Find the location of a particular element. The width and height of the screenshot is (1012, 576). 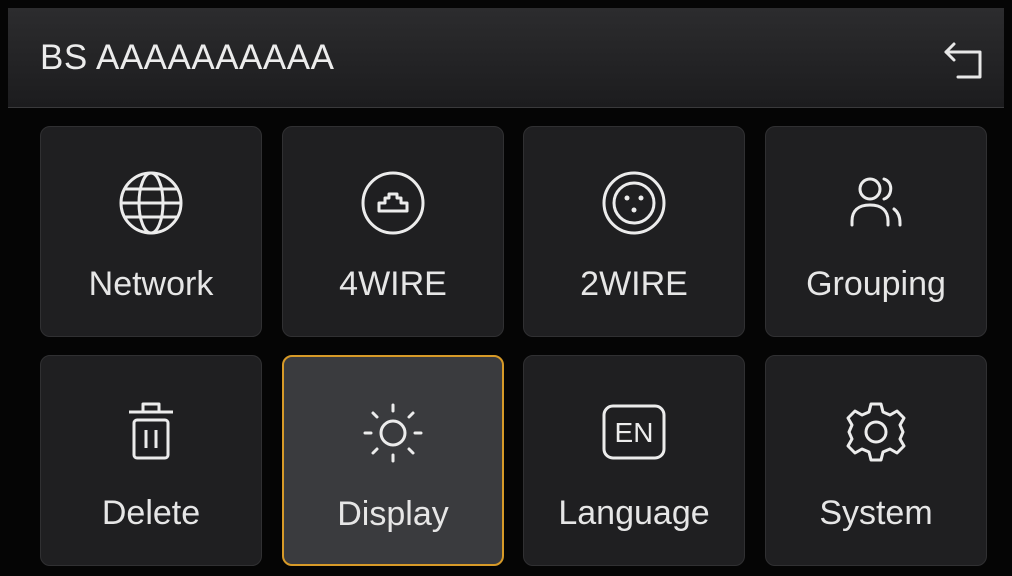

xlr-connector-icon is located at coordinates (634, 203).